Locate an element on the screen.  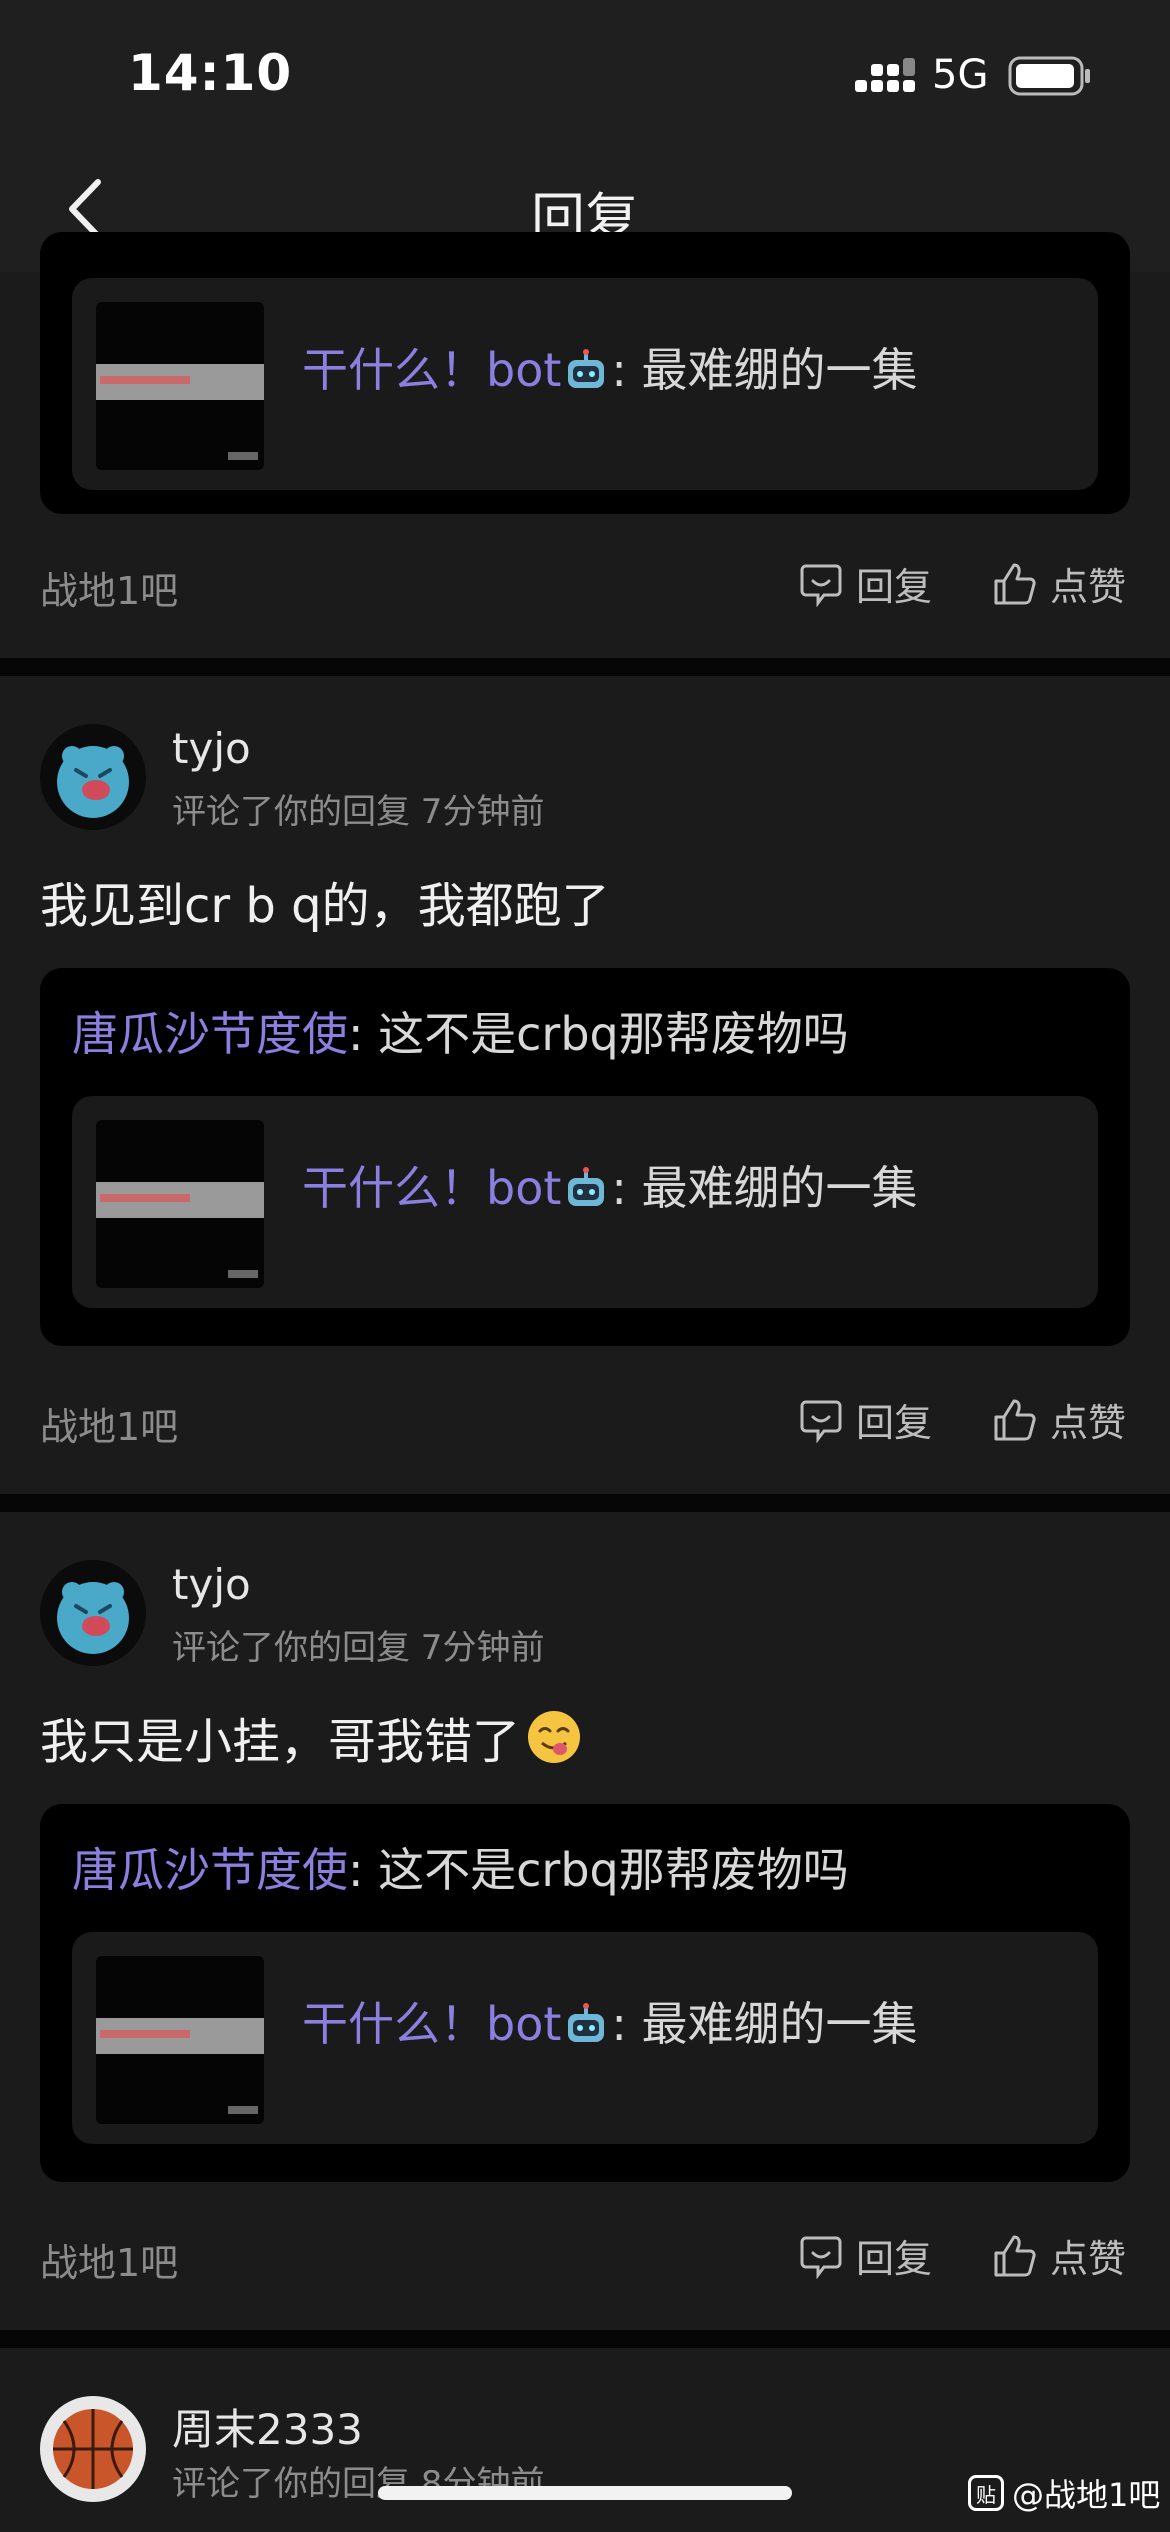
username: 周末2333 is located at coordinates (267, 2426).